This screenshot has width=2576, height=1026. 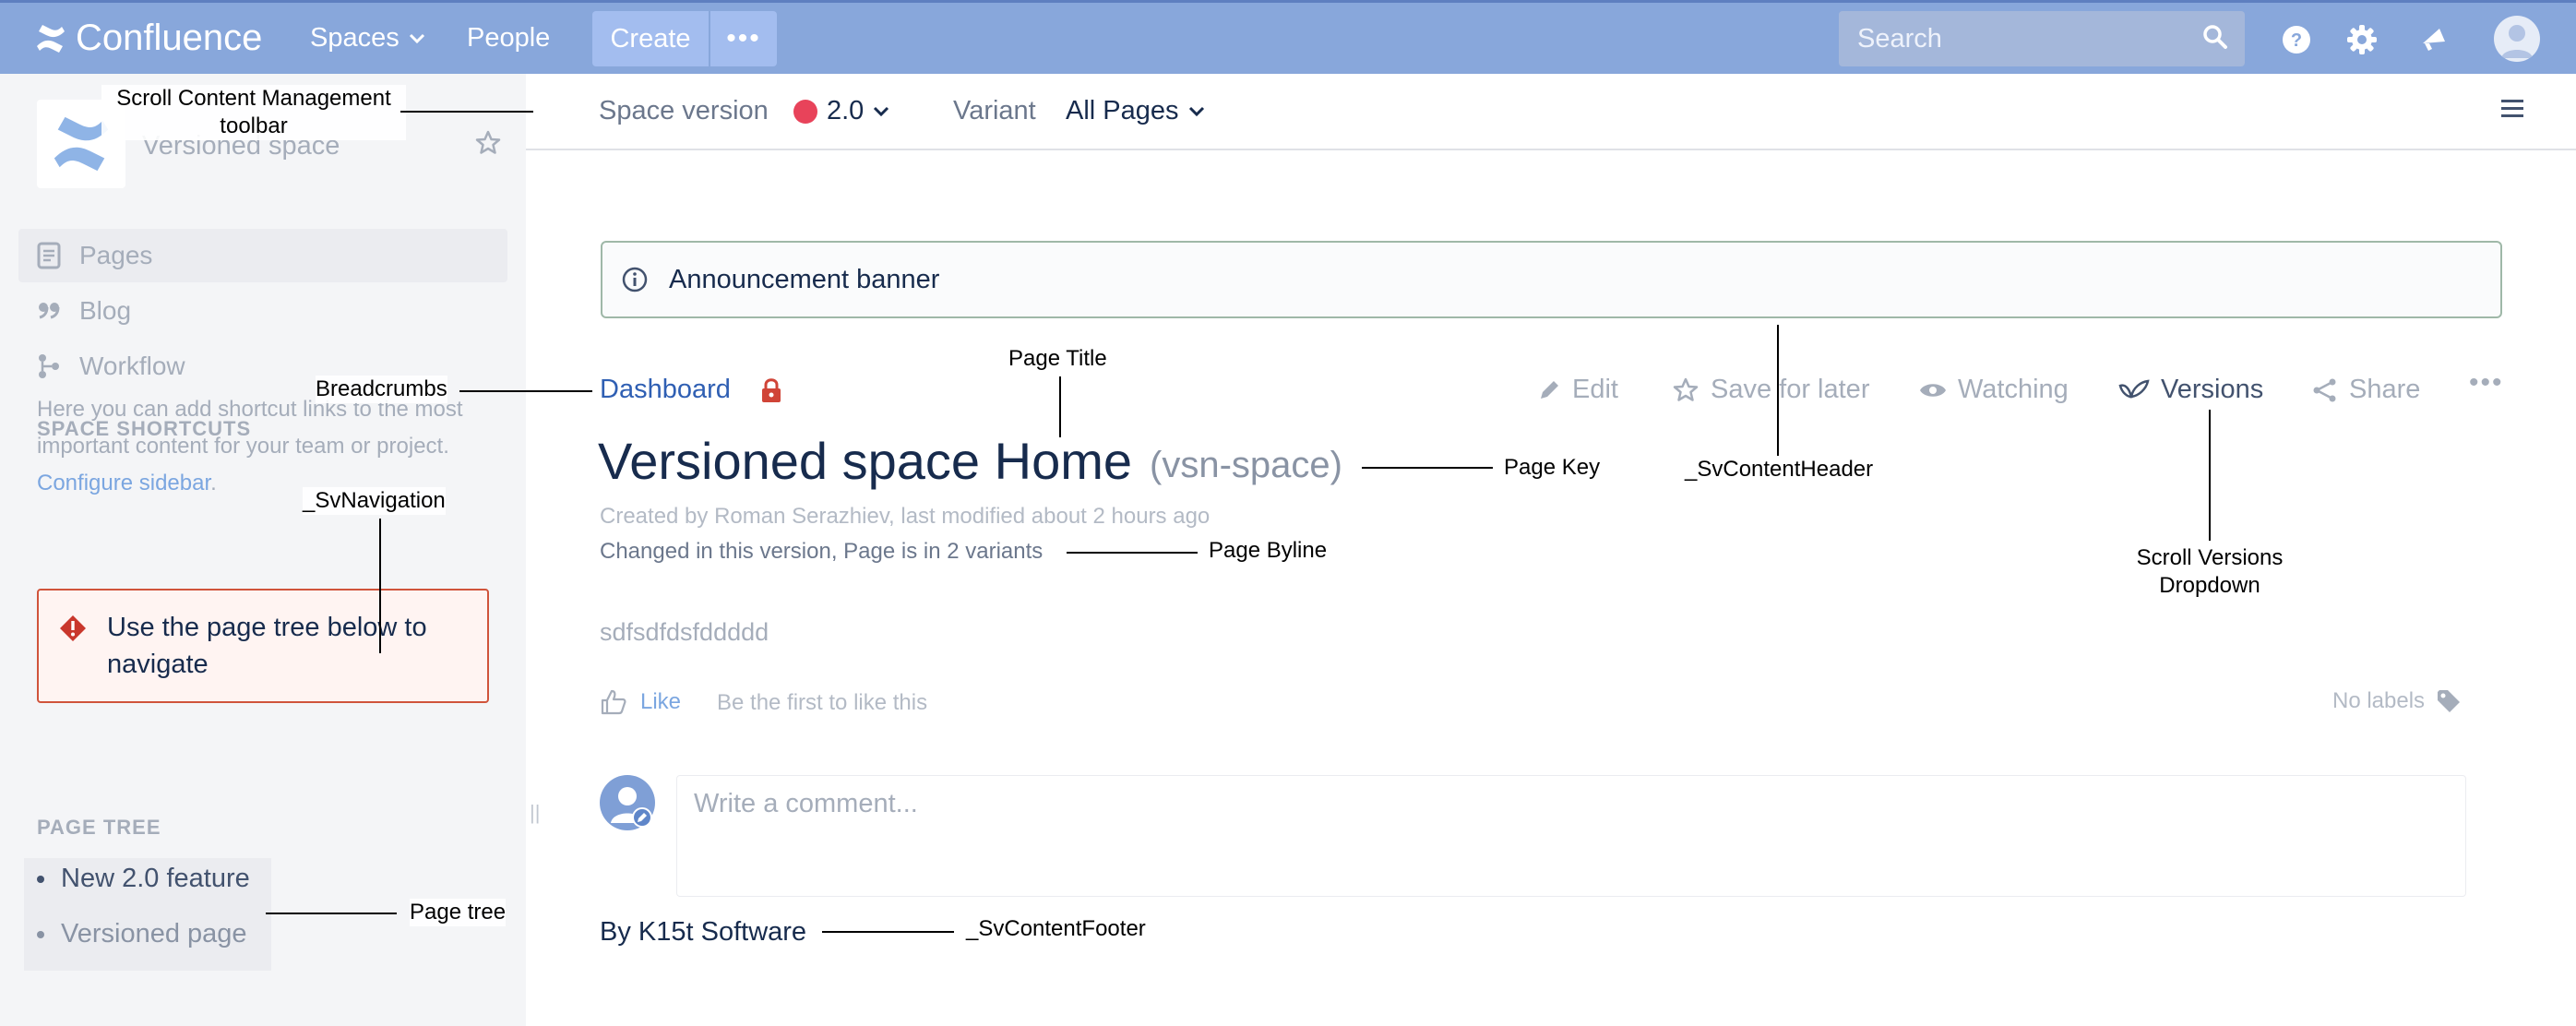 I want to click on hamburger-menu-icon, so click(x=2512, y=109).